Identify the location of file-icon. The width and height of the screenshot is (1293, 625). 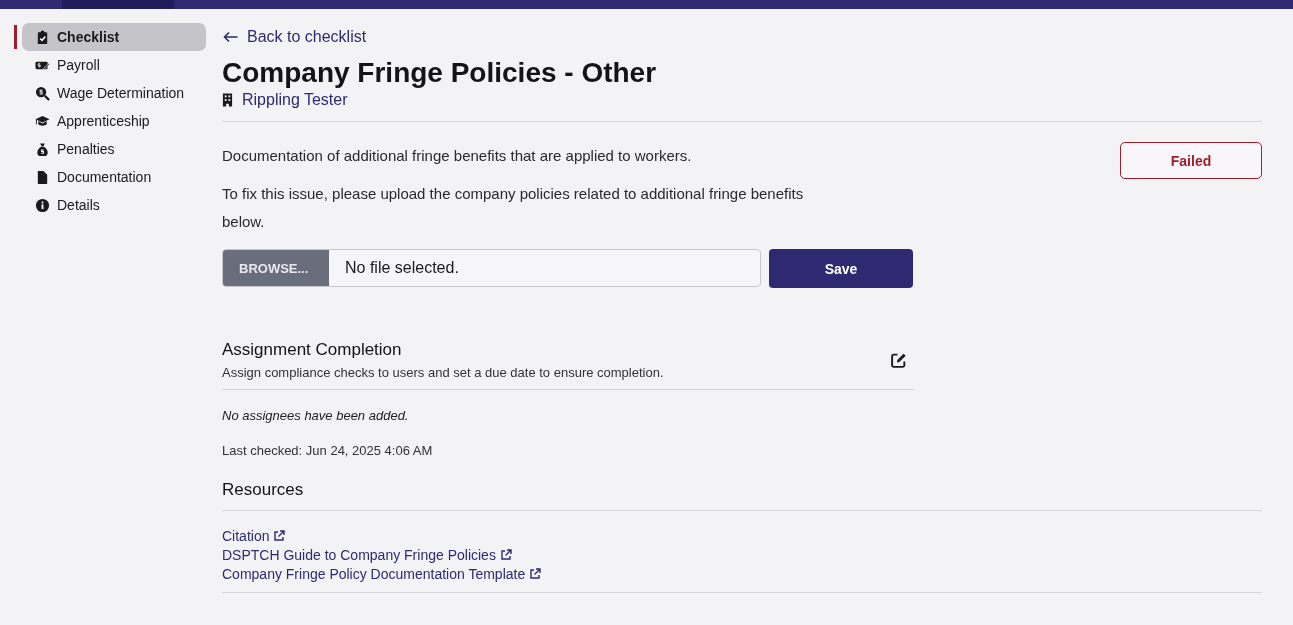
(42, 177).